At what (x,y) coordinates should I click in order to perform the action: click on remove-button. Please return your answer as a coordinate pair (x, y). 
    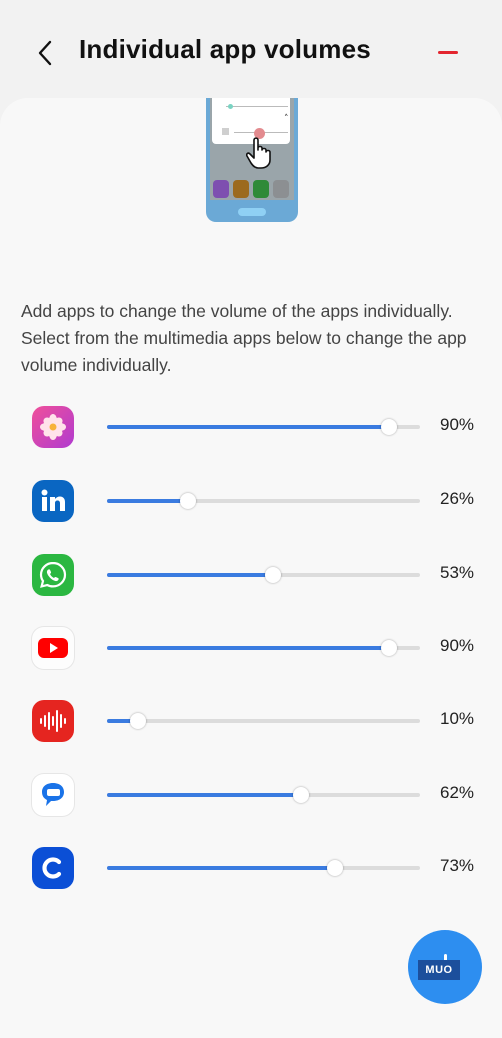
    Looking at the image, I should click on (448, 52).